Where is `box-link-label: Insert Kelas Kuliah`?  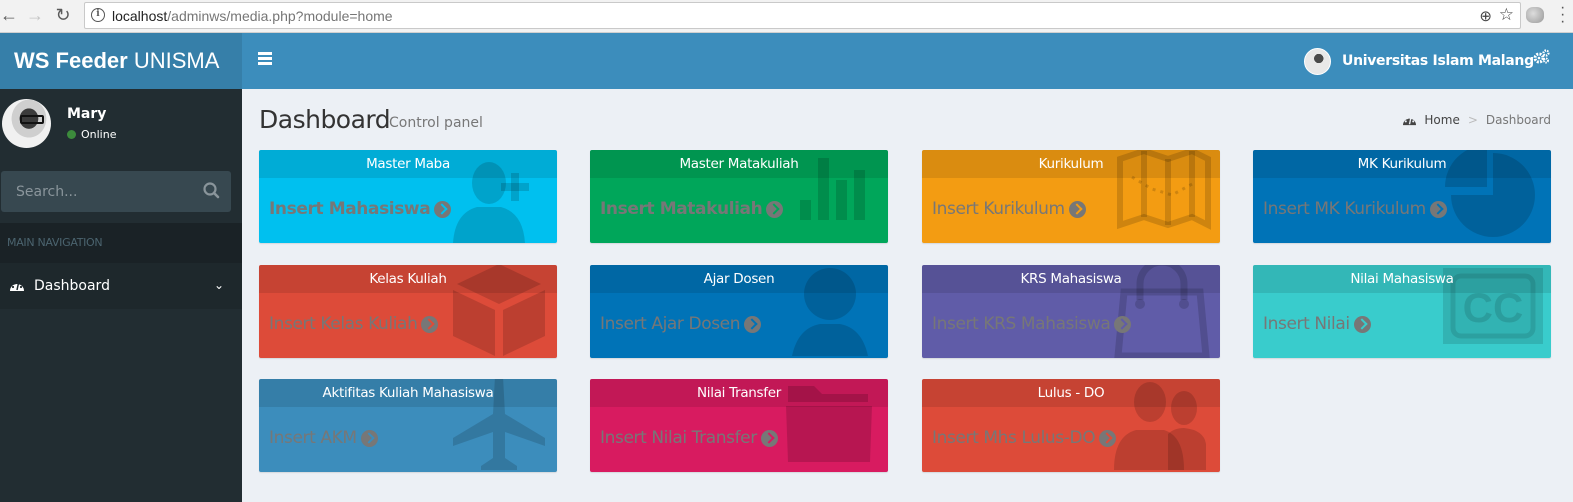
box-link-label: Insert Kelas Kuliah is located at coordinates (343, 324).